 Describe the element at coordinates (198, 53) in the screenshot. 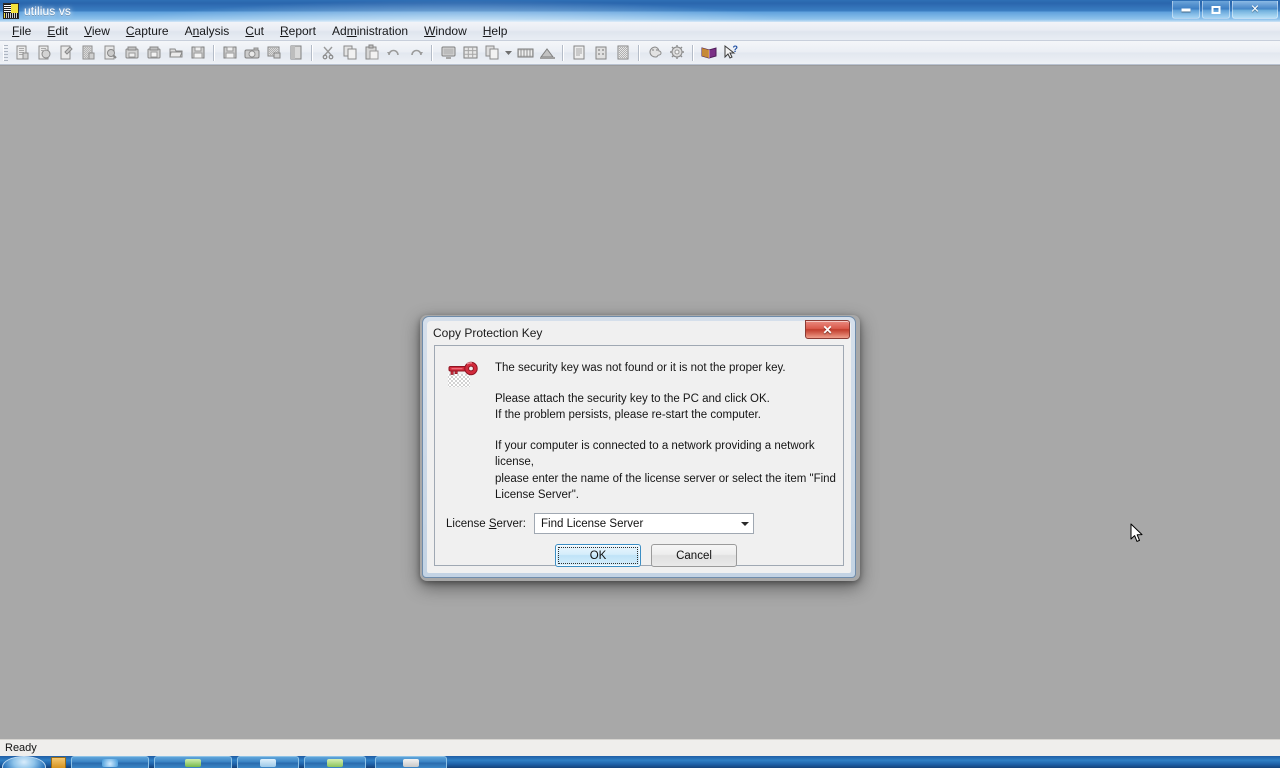

I see `save-icon` at that location.